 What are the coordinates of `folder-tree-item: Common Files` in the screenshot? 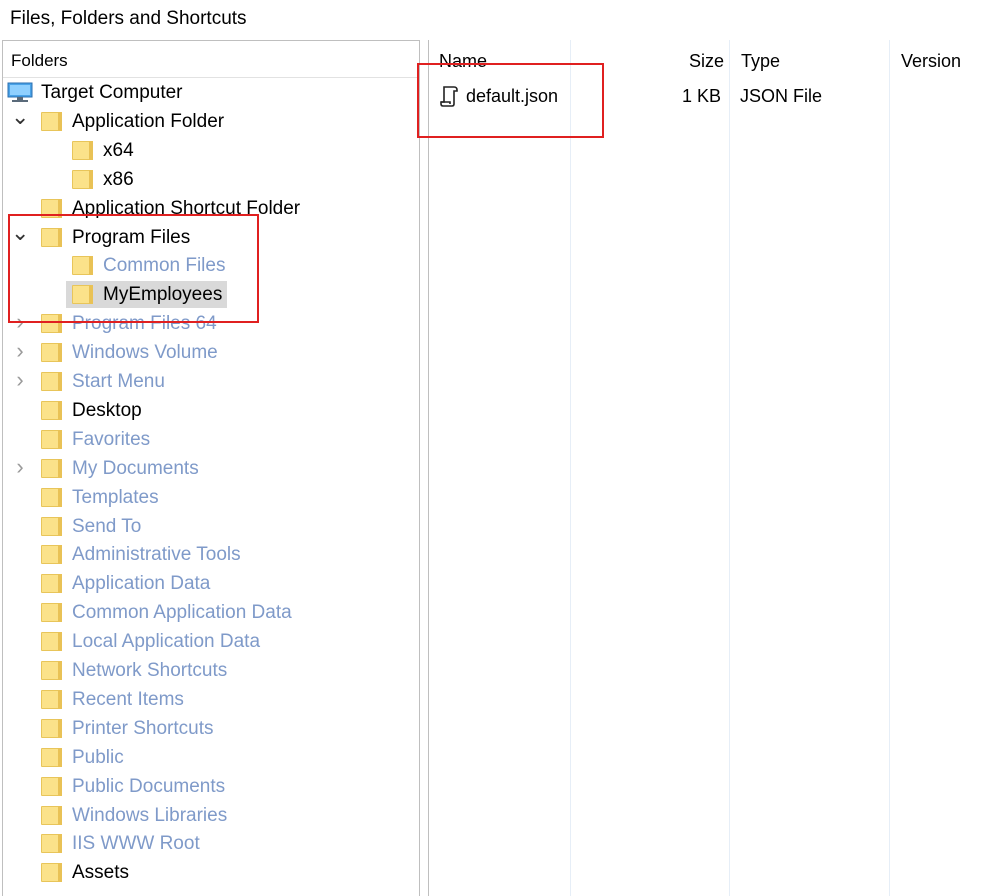 It's located at (211, 265).